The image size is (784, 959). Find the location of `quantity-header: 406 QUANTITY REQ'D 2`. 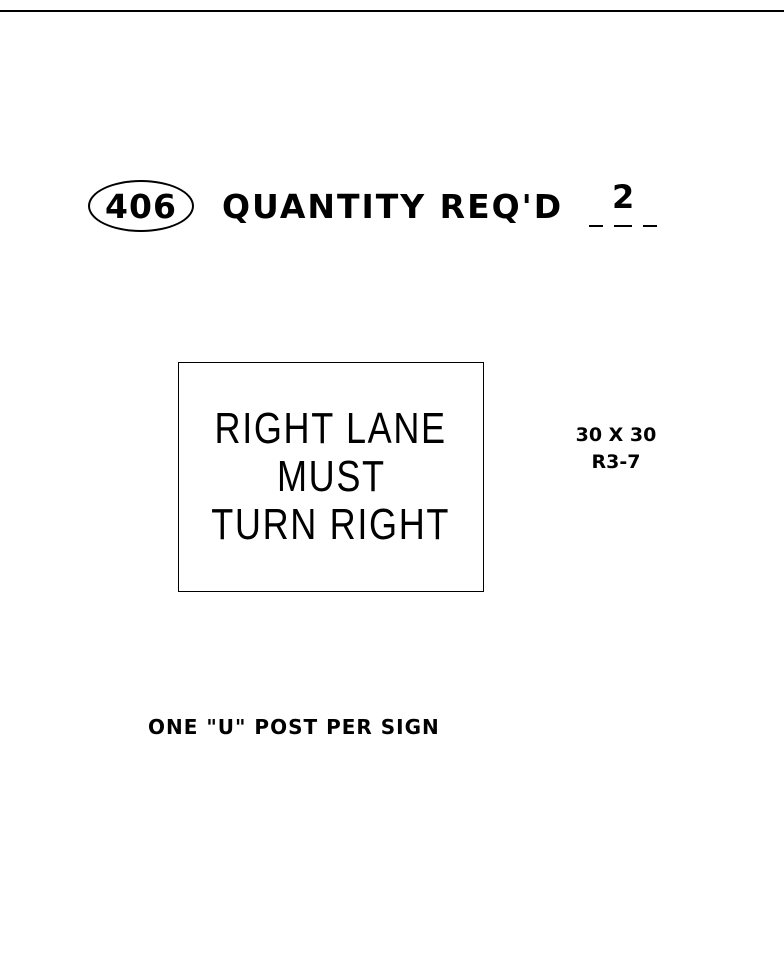

quantity-header: 406 QUANTITY REQ'D 2 is located at coordinates (375, 206).